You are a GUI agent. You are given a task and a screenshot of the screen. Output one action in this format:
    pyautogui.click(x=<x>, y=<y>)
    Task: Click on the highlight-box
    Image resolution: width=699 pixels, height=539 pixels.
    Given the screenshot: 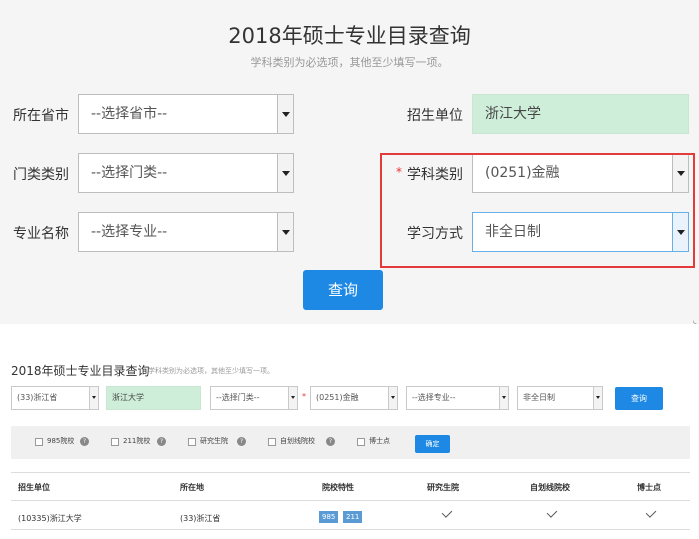 What is the action you would take?
    pyautogui.click(x=537, y=210)
    